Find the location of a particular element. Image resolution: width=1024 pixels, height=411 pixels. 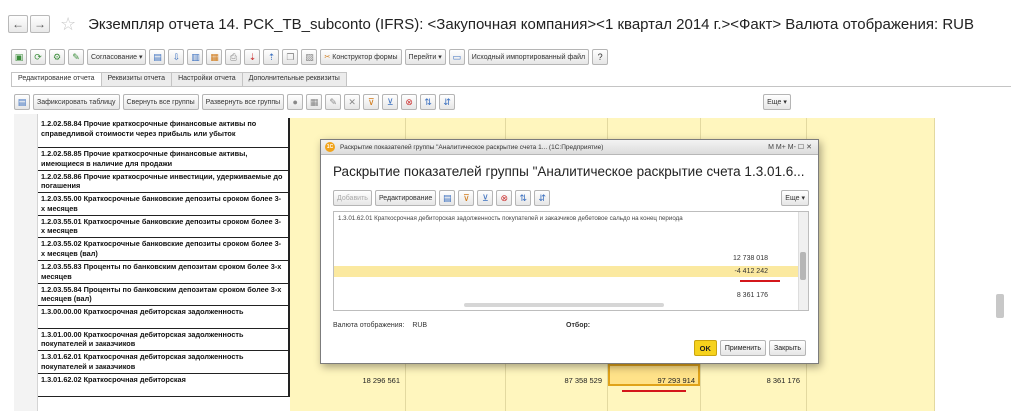

dialog-buttons: OK Применить Закрыть is located at coordinates (749, 348).